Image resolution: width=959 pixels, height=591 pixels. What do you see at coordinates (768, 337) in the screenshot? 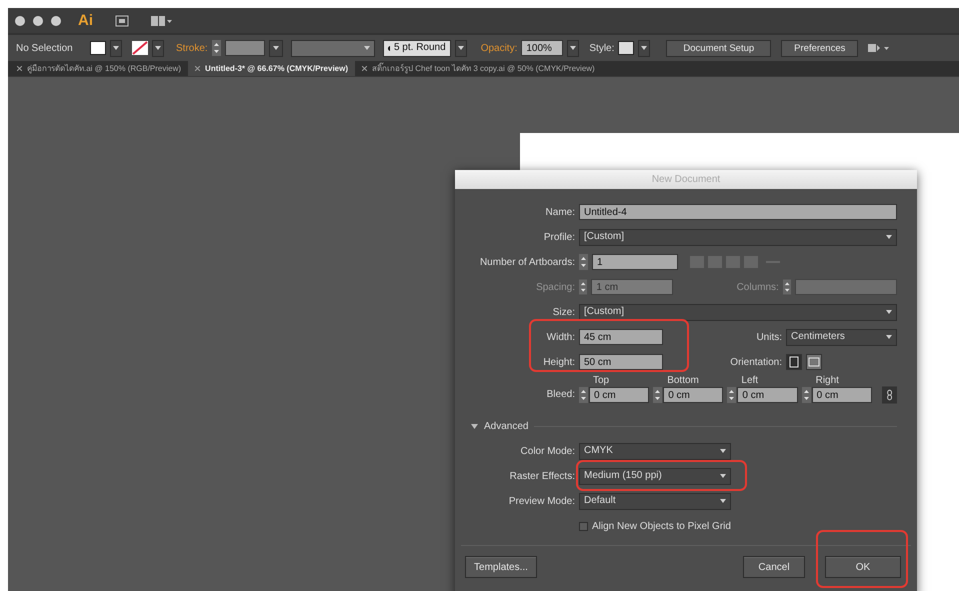
I see `units-label: Units:` at bounding box center [768, 337].